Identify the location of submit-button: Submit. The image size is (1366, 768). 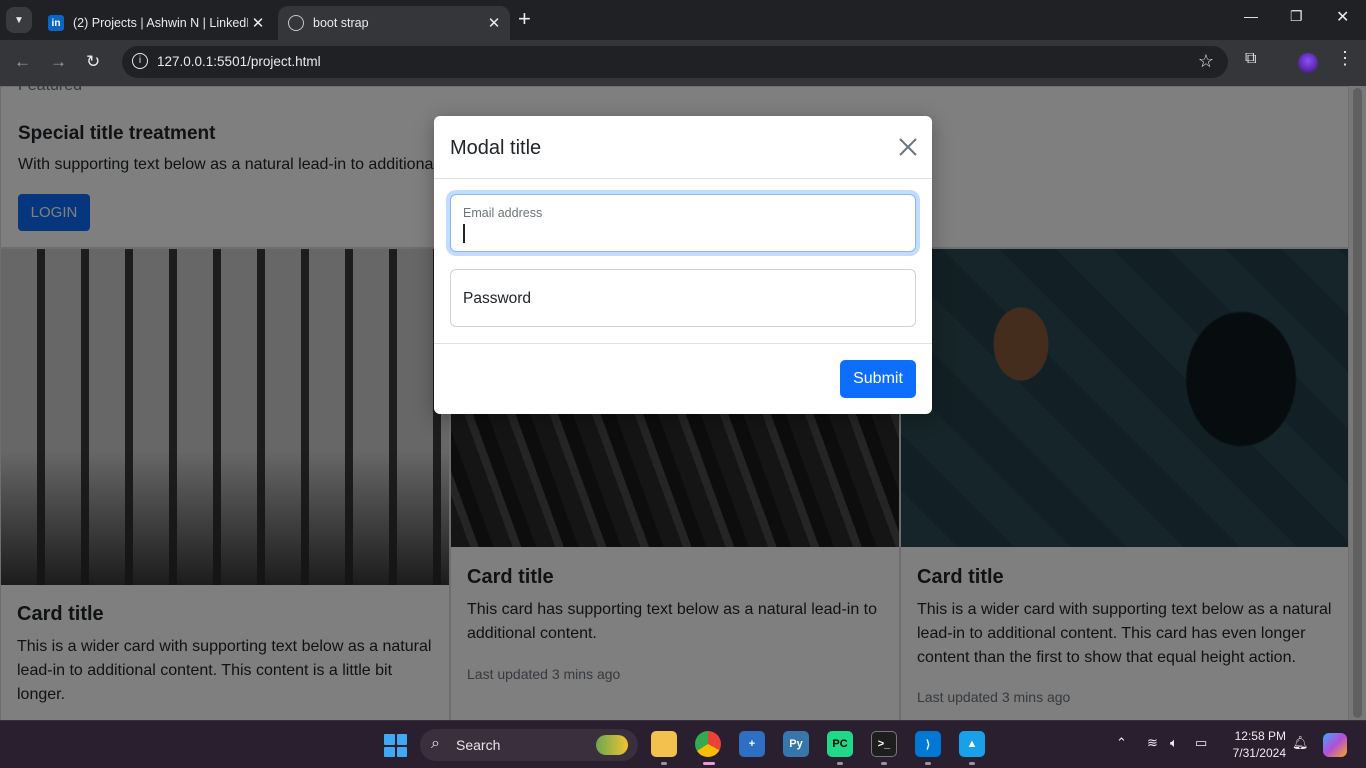
(878, 379).